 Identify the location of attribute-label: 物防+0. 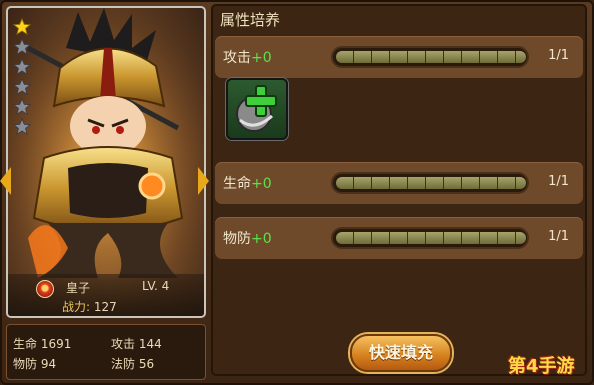
(247, 239).